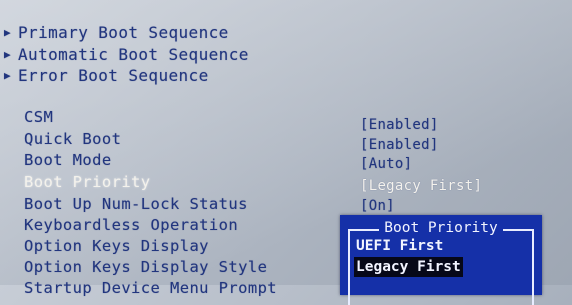 The width and height of the screenshot is (572, 305). Describe the element at coordinates (399, 145) in the screenshot. I see `setting-quick-boot-value: [Enabled]` at that location.